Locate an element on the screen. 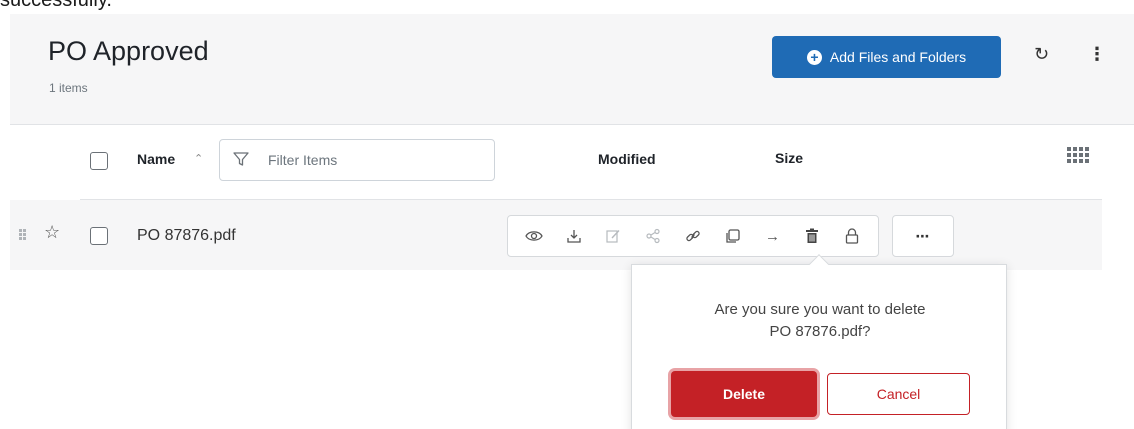  column-modified-header: Modified is located at coordinates (627, 159).